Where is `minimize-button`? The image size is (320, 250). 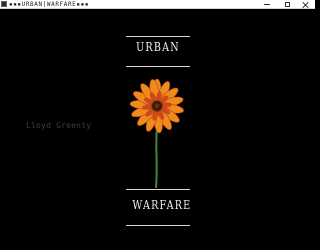
minimize-button is located at coordinates (267, 4).